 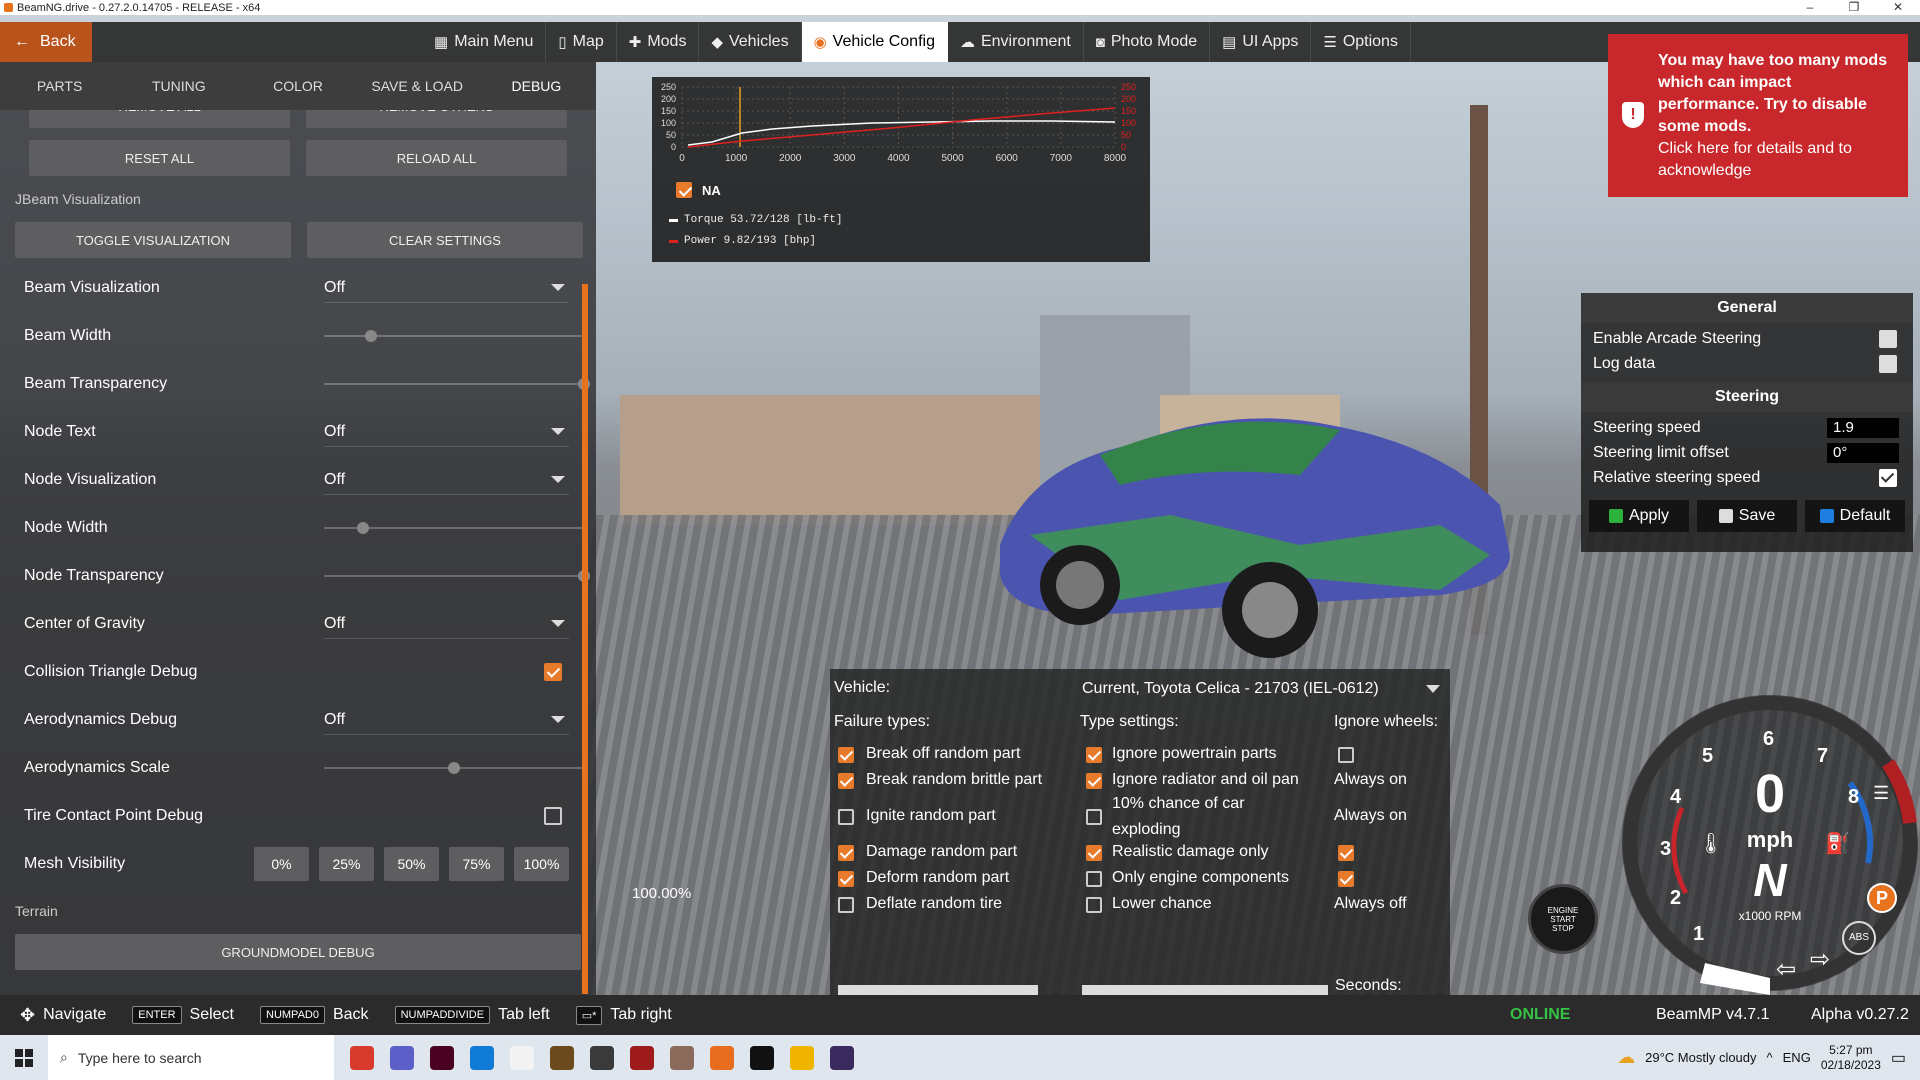 I want to click on nav-vehicle-config: ◉ Vehicle Config, so click(x=874, y=42).